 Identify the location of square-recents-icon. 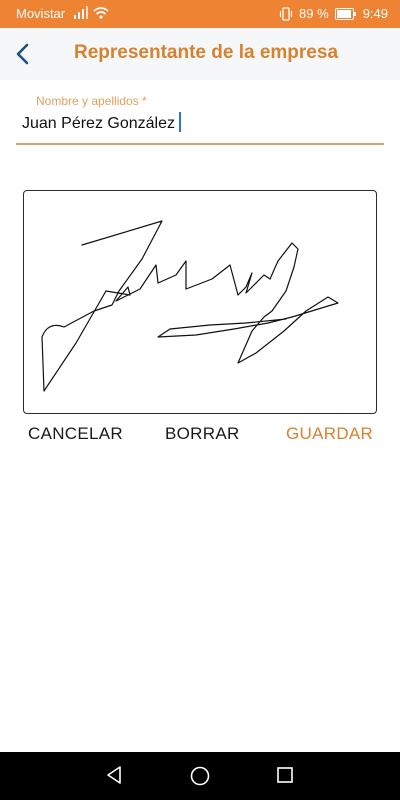
(285, 775).